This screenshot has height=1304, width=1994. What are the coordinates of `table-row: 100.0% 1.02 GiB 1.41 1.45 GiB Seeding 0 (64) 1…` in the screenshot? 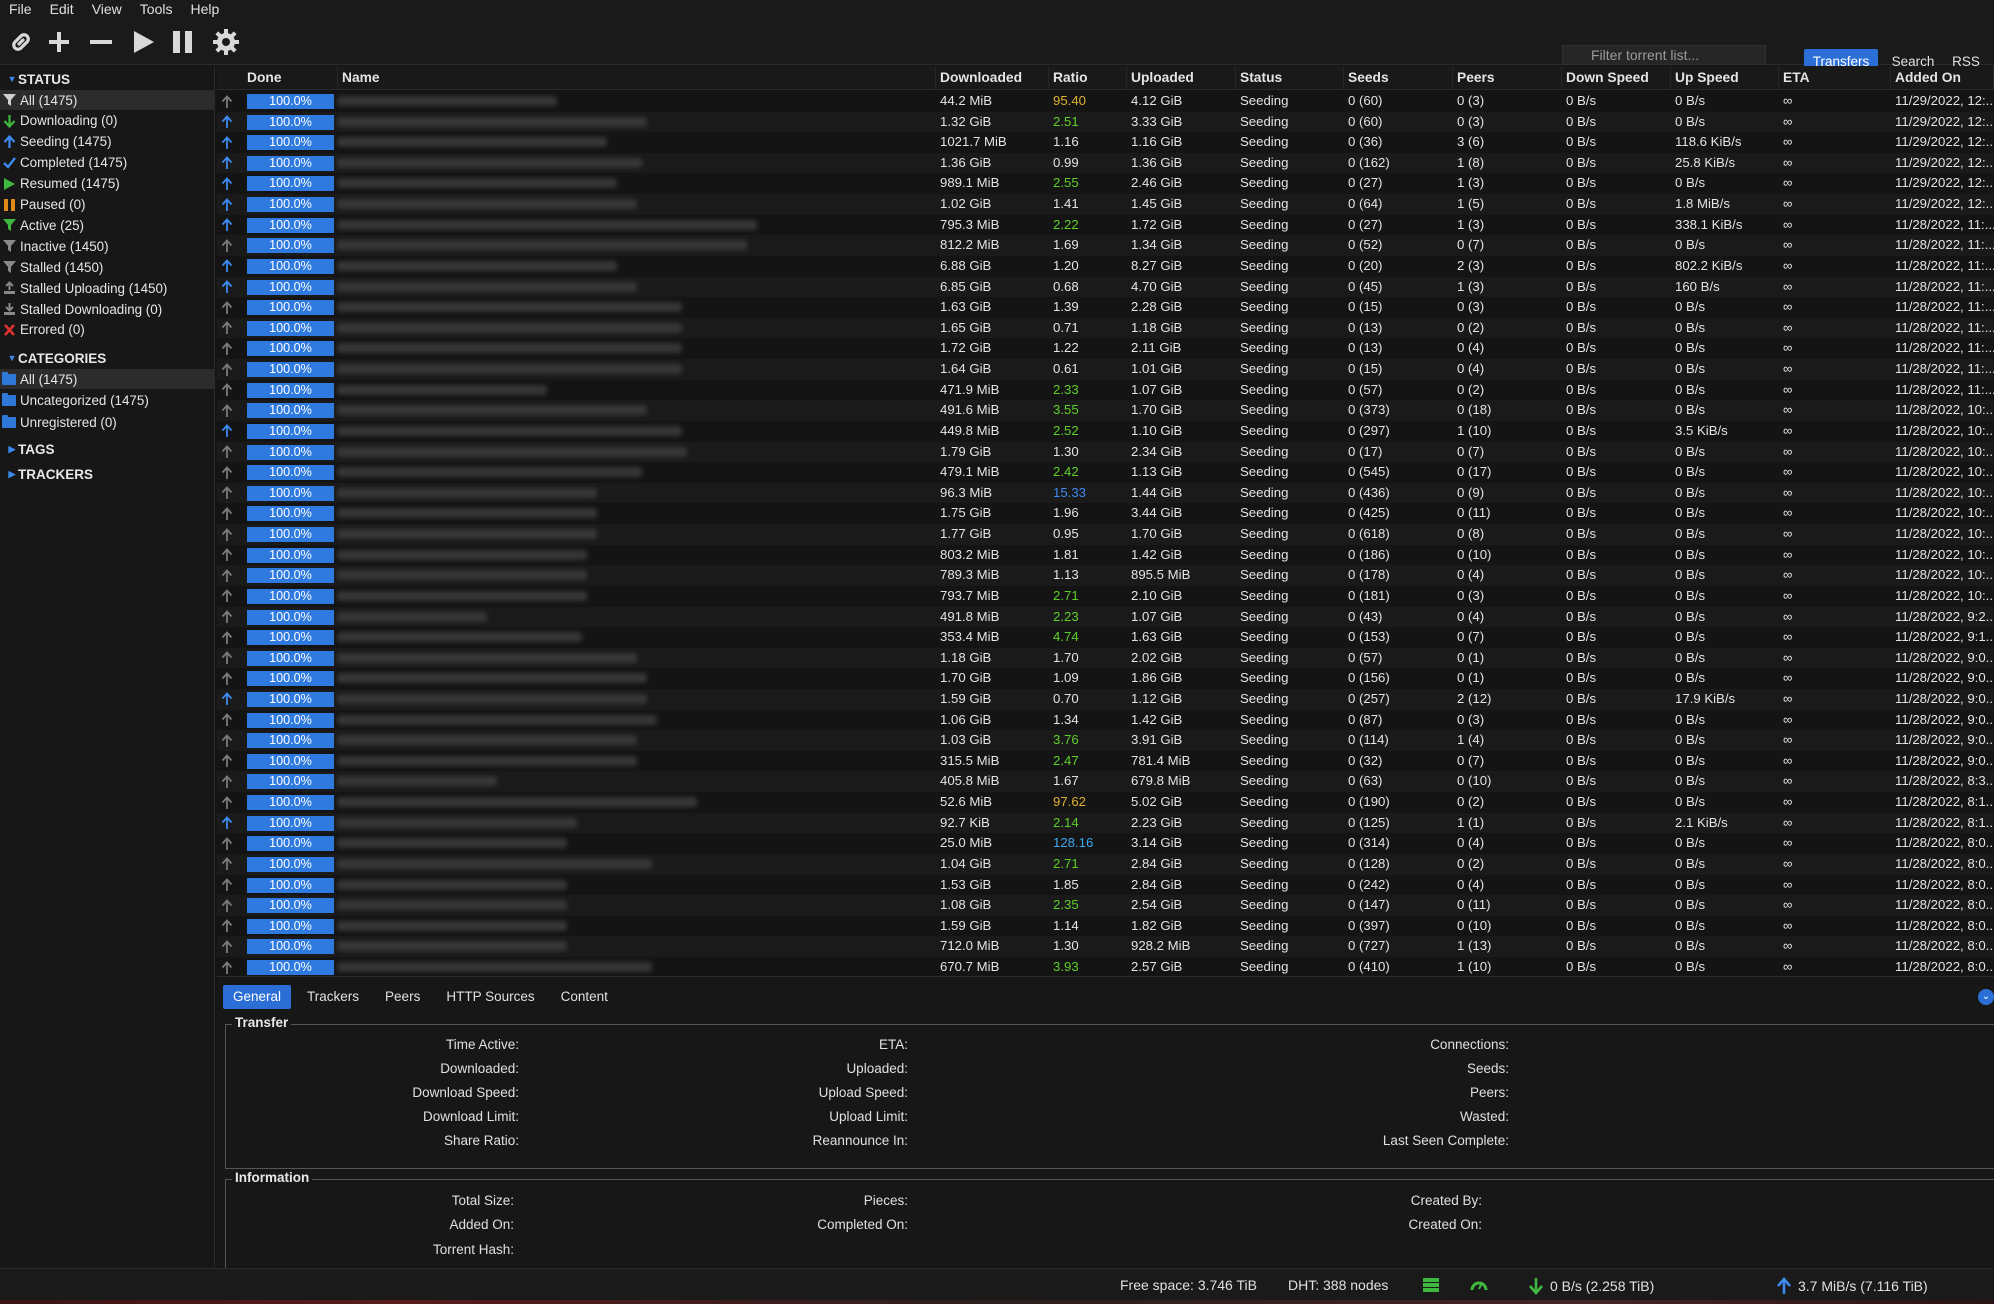 It's located at (1105, 204).